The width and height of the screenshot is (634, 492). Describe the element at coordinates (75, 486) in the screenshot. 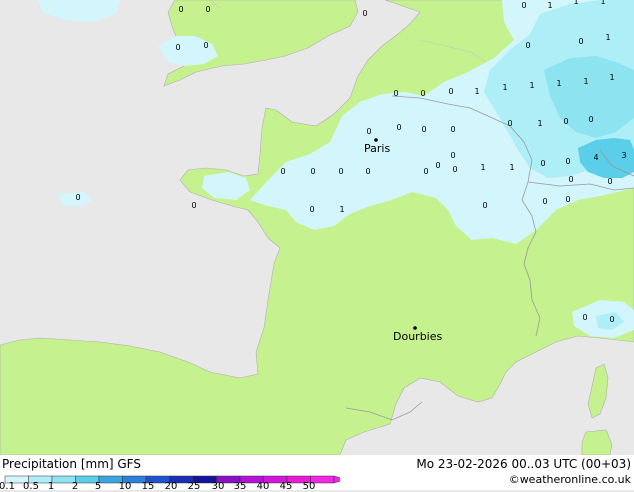

I see `legend-tick-label: 2` at that location.